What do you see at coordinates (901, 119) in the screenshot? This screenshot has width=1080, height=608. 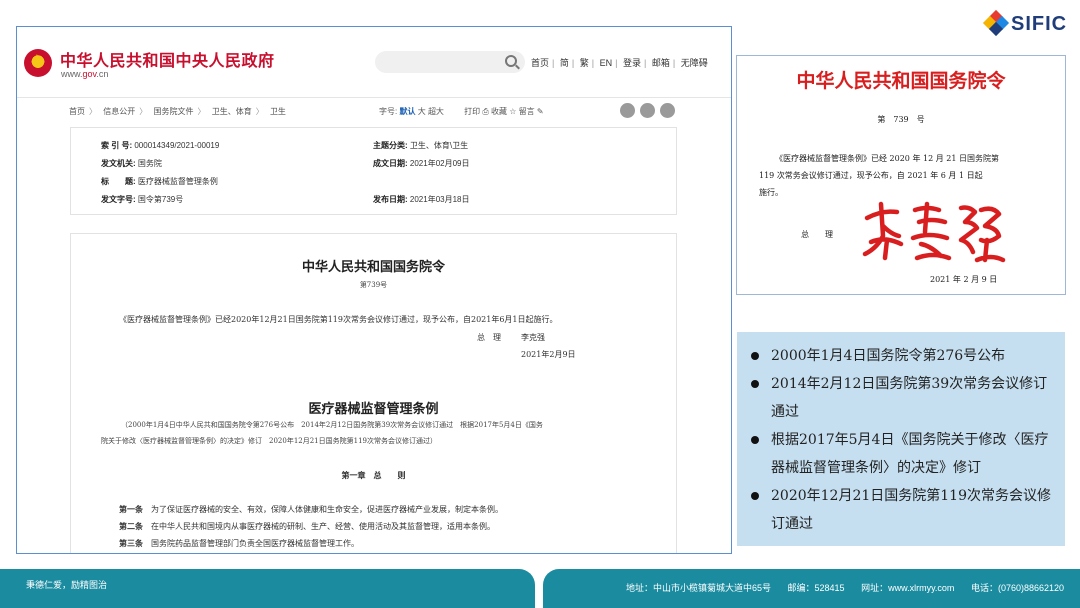 I see `decree-number: 第 739 号` at bounding box center [901, 119].